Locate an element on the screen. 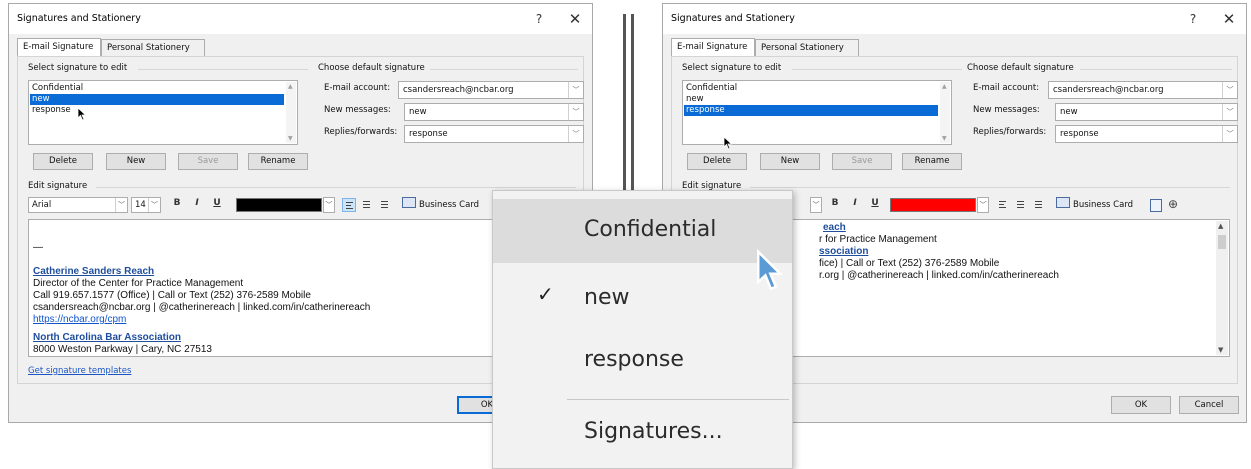  signature-list: Confidential new response ▲ ▼ is located at coordinates (163, 112).